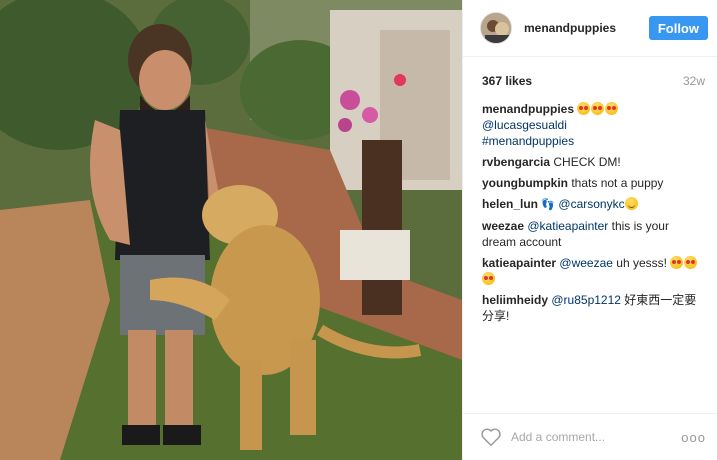  What do you see at coordinates (586, 300) in the screenshot?
I see `comment-mention: @ru85p1212` at bounding box center [586, 300].